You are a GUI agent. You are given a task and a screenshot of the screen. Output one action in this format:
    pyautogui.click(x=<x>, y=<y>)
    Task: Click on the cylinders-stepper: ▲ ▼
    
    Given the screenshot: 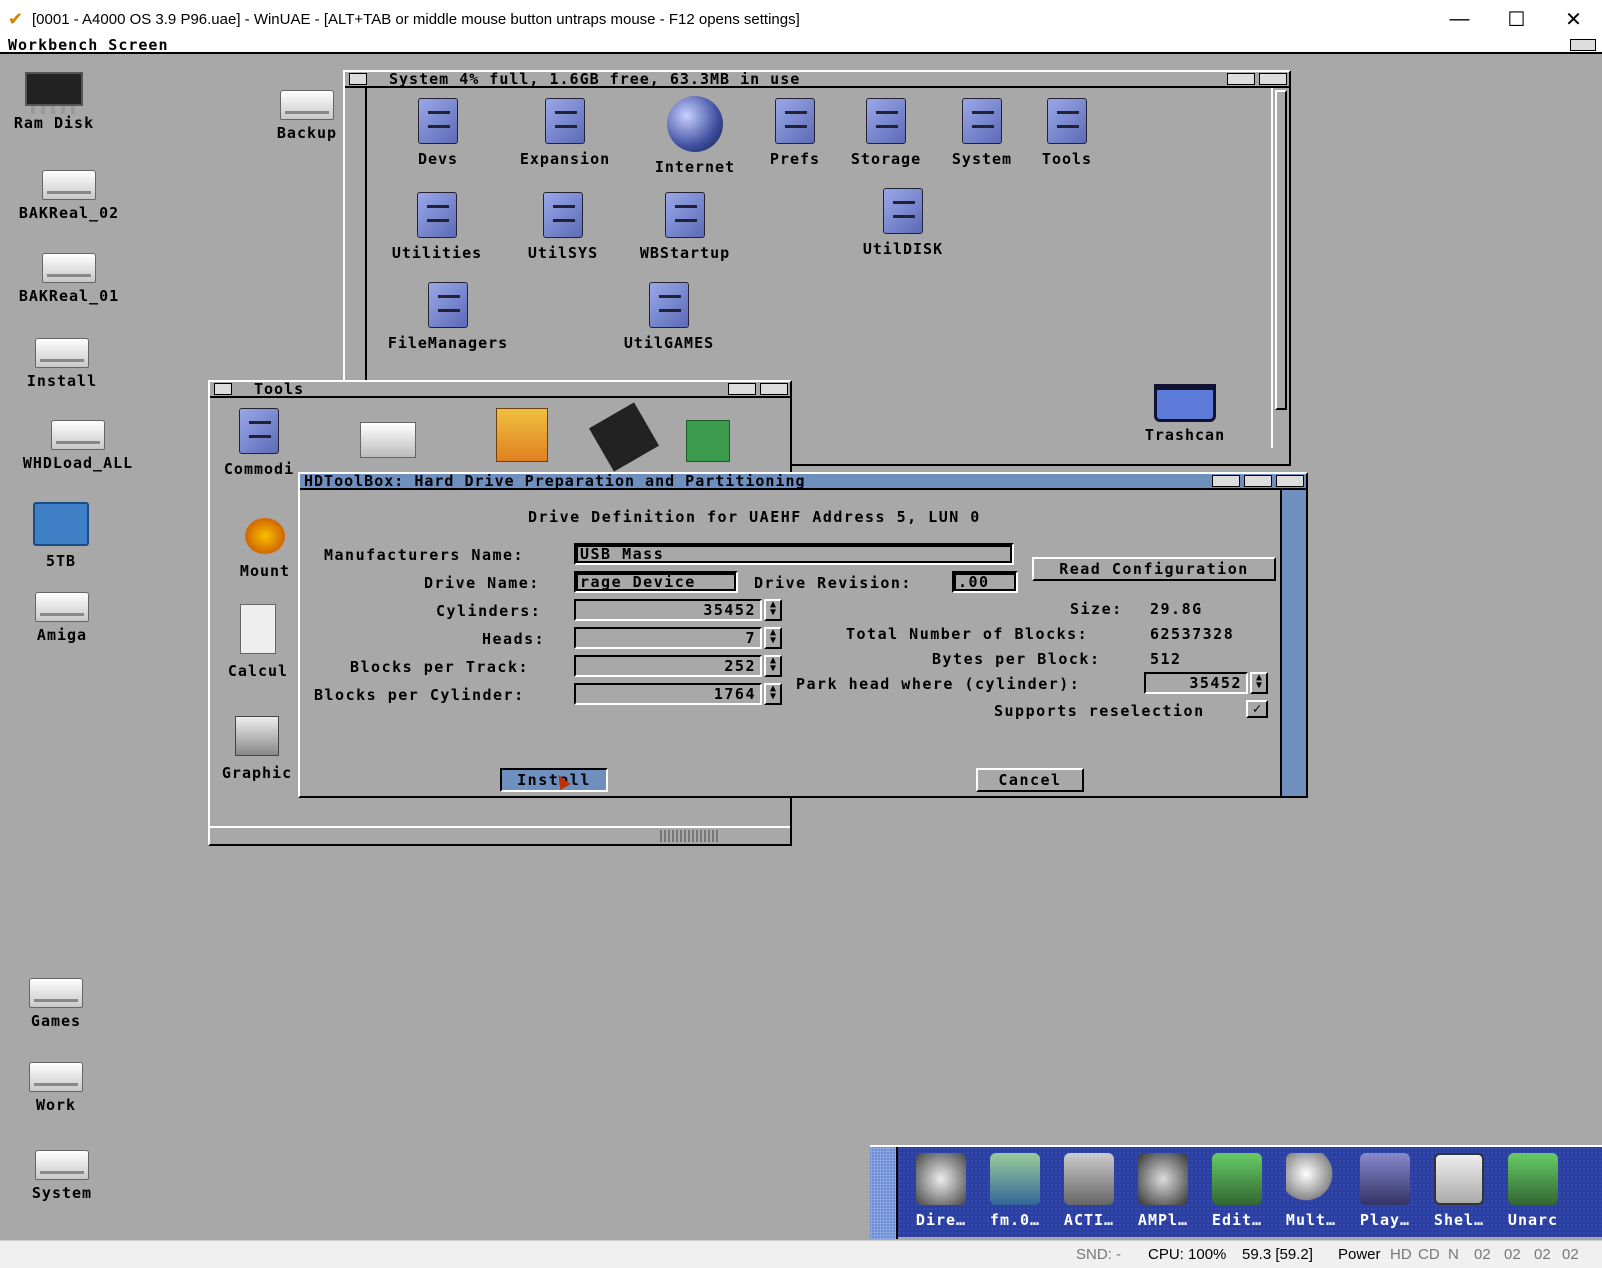 What is the action you would take?
    pyautogui.click(x=773, y=610)
    